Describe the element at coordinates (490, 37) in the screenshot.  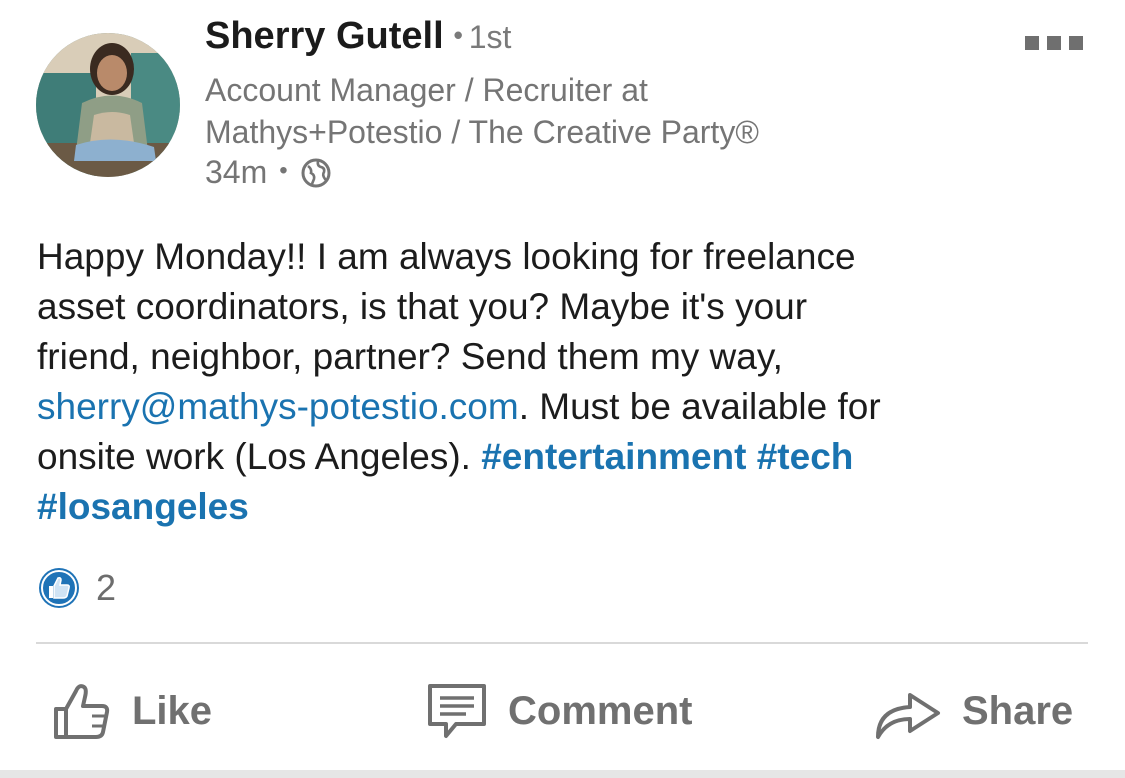
I see `connection-degree: 1st` at that location.